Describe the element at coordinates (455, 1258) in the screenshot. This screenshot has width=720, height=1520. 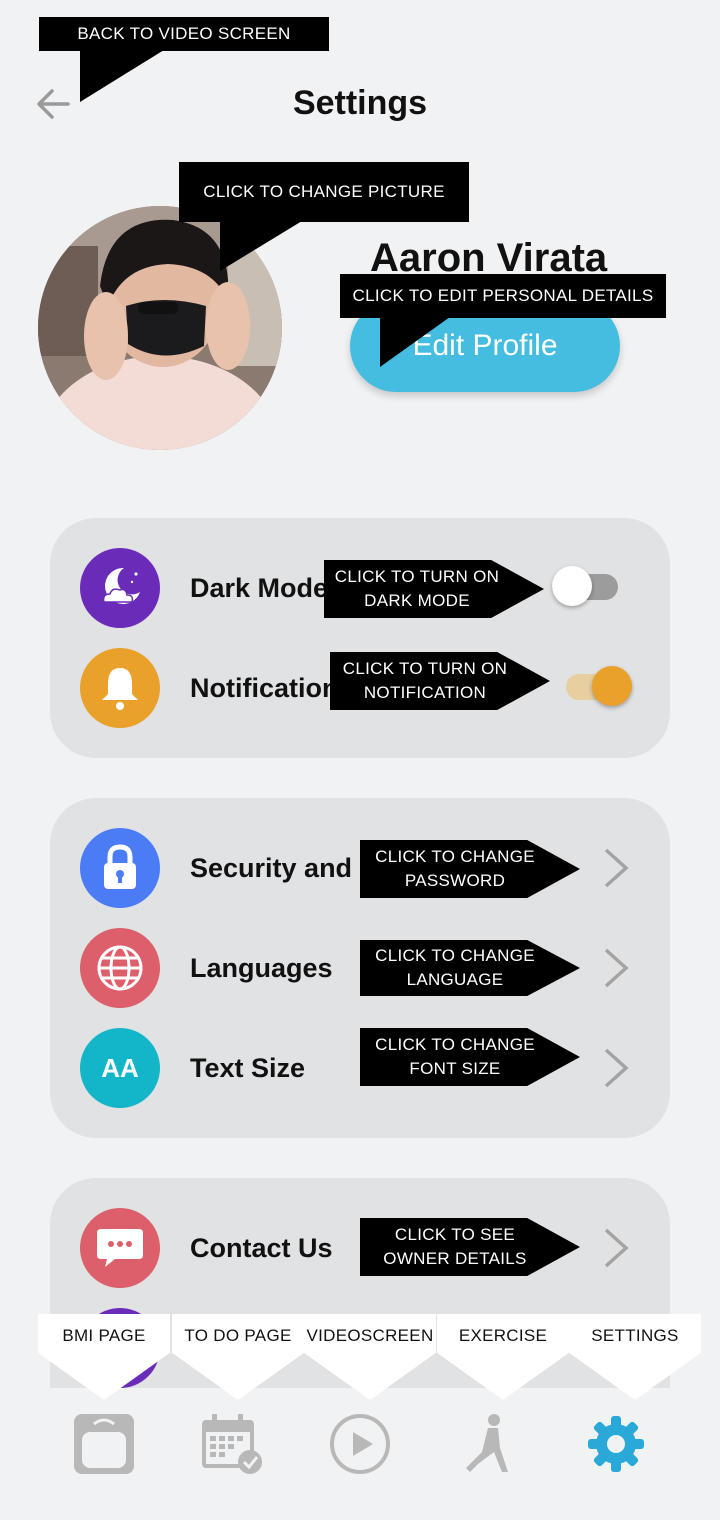
I see `callout-line: OWNER DETAILS` at that location.